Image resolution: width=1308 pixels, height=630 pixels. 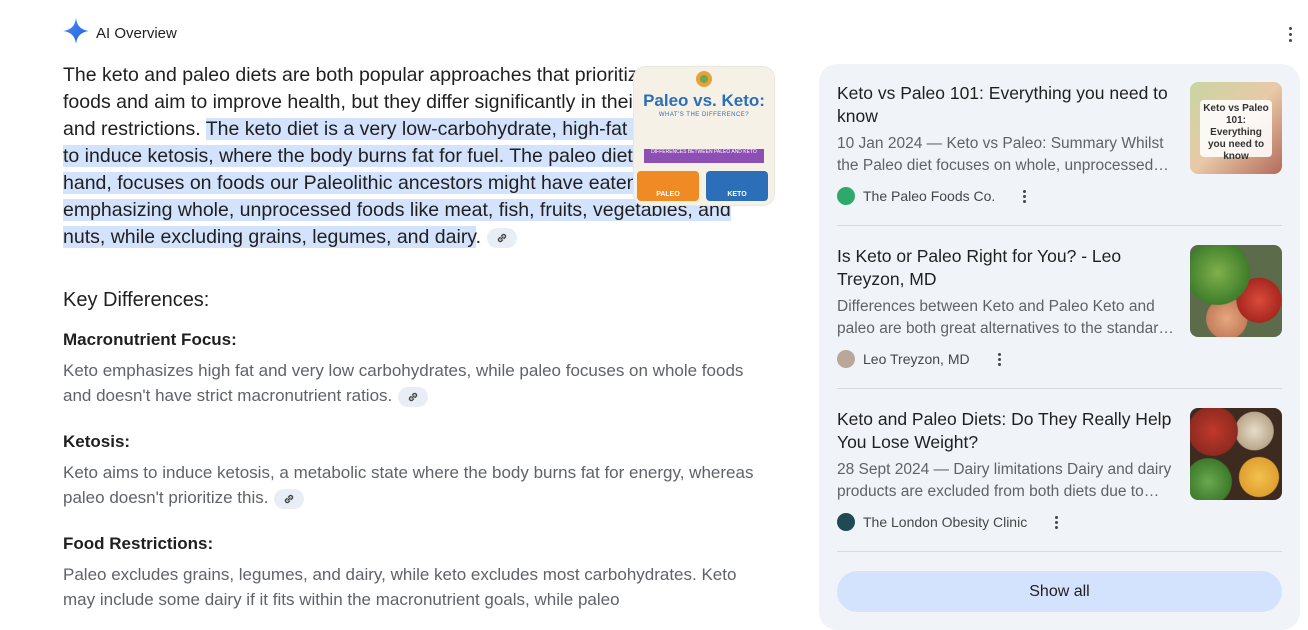 I want to click on thumbnail-banner: DIFFERENCES BETWEEN PALEO AND KETO, so click(x=704, y=156).